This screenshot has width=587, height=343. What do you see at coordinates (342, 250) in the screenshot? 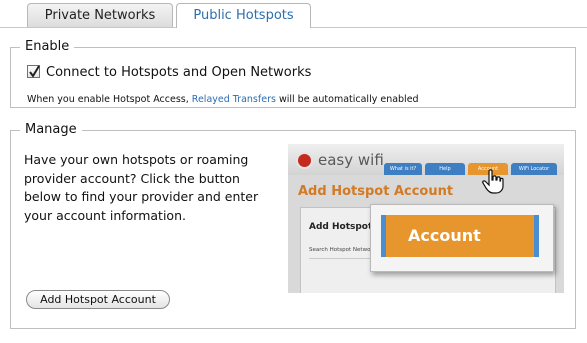
I see `preview-panel-subtitle: Search Hotspot Network` at bounding box center [342, 250].